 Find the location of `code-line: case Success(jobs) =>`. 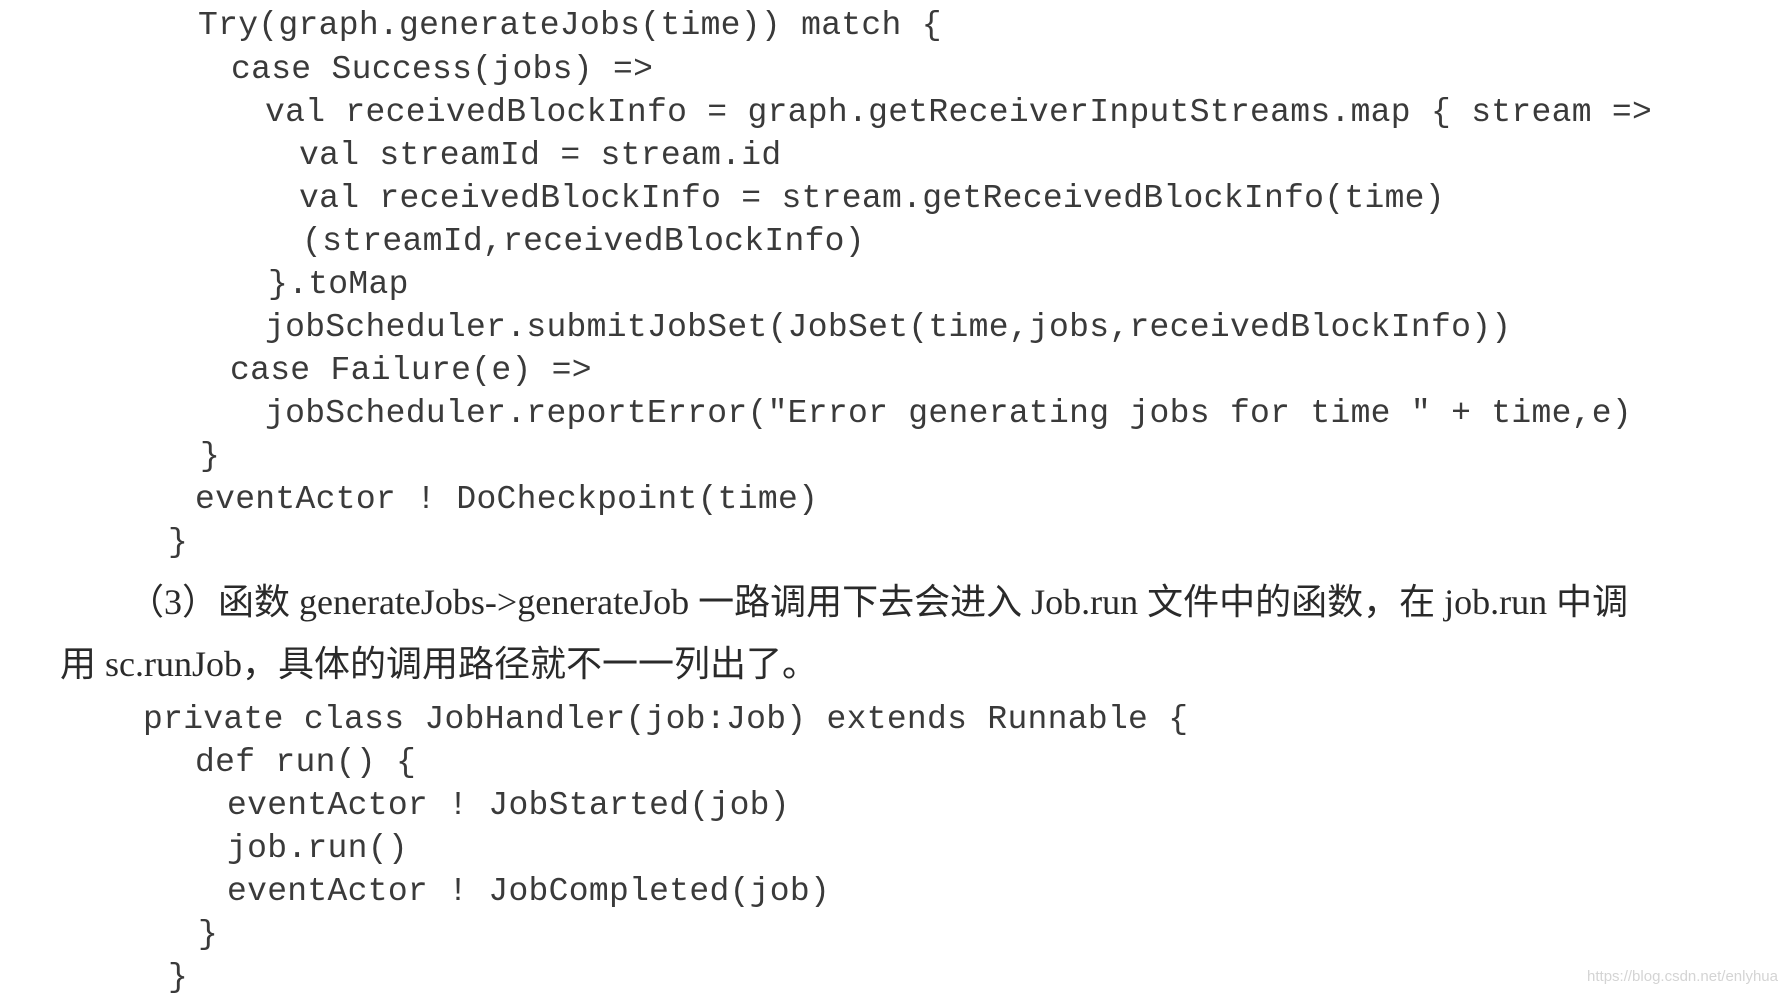

code-line: case Success(jobs) => is located at coordinates (442, 69).